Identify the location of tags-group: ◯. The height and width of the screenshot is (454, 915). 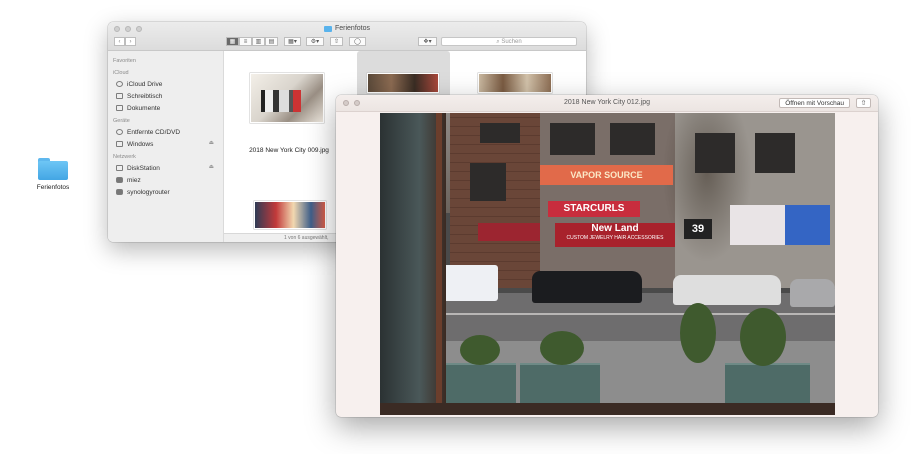
(357, 41).